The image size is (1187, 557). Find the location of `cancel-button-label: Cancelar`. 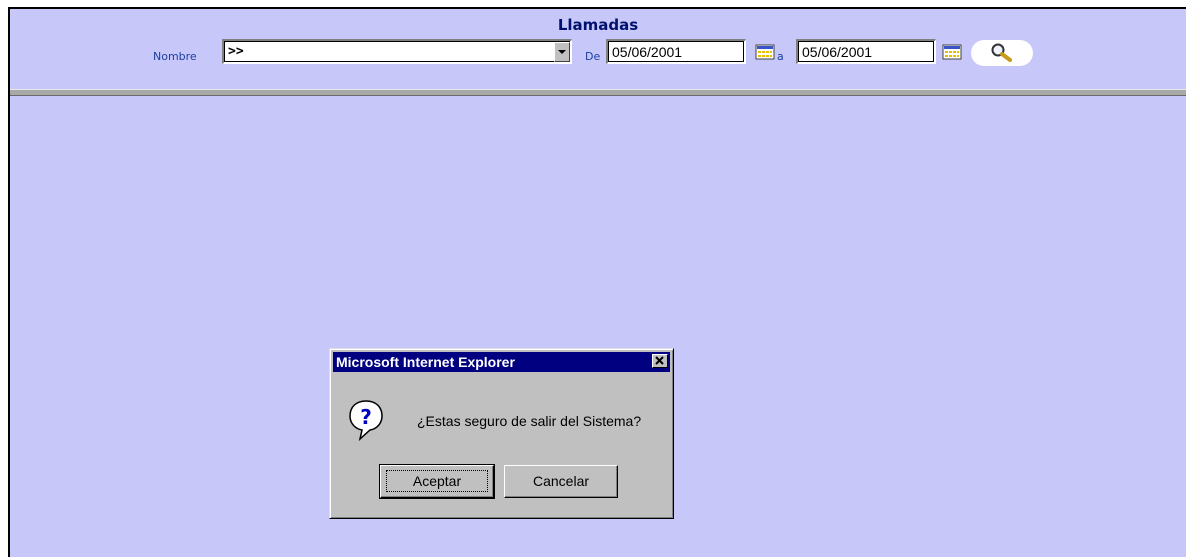

cancel-button-label: Cancelar is located at coordinates (561, 481).